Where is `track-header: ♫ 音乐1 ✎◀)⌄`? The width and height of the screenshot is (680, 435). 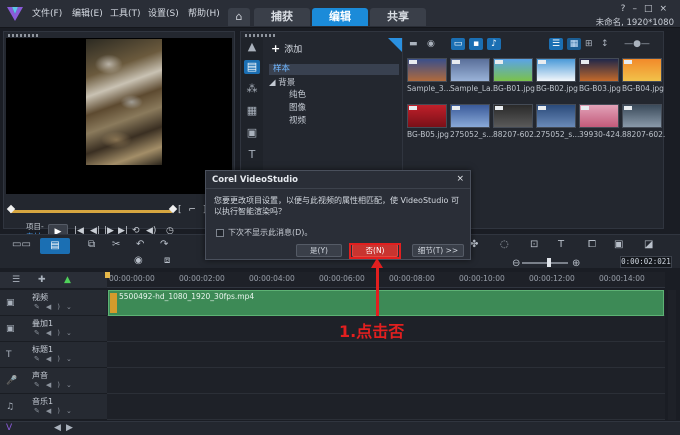
track-header: ♫ 音乐1 ✎◀)⌄ is located at coordinates (53, 407).